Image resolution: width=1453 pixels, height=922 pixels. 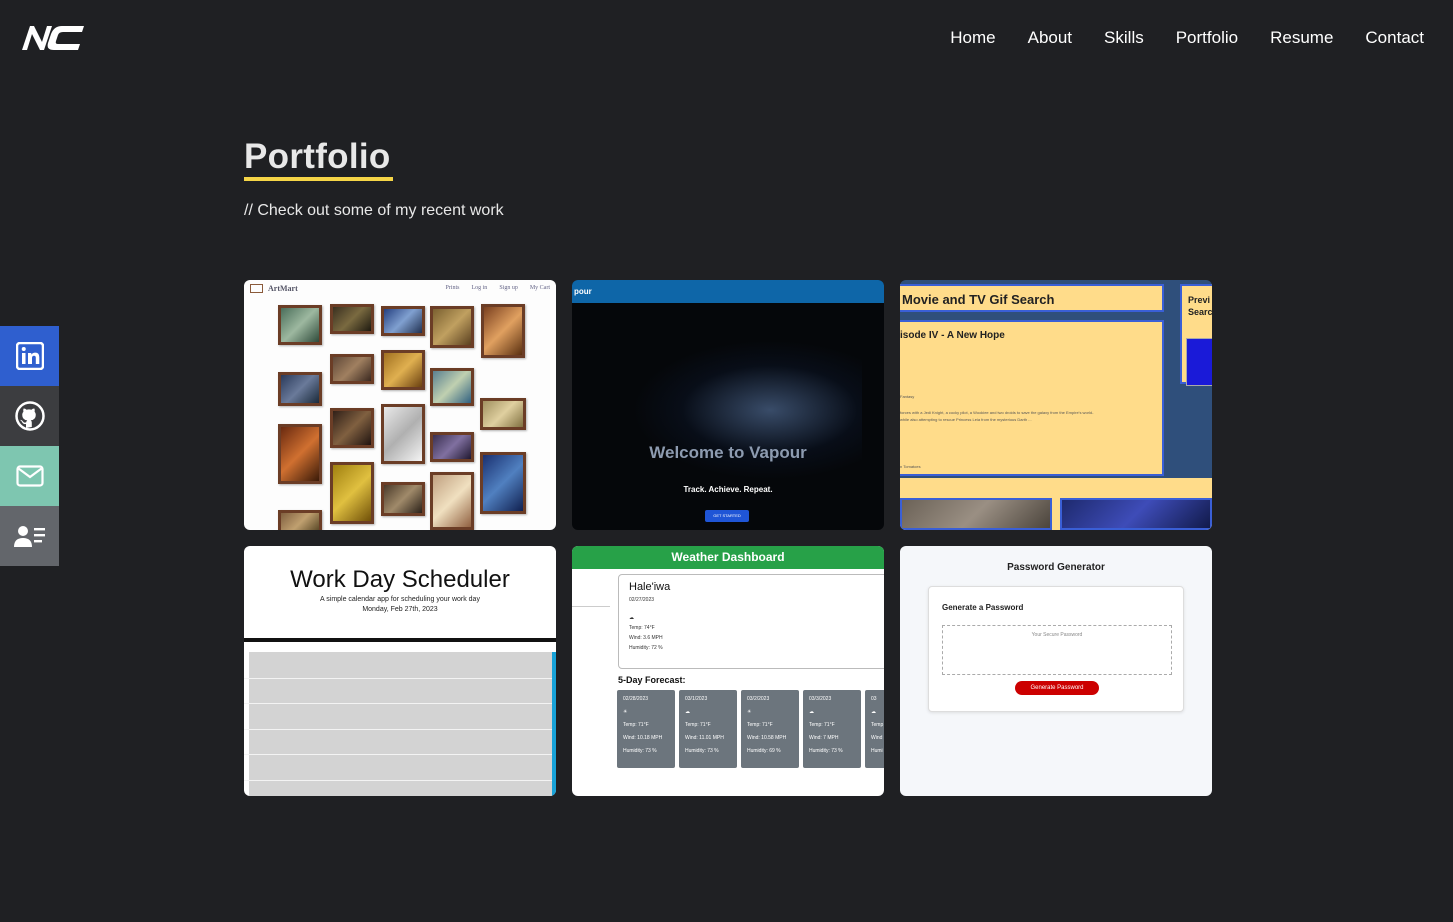 I want to click on gif-result-rating: n Tomatoes, so click(x=910, y=466).